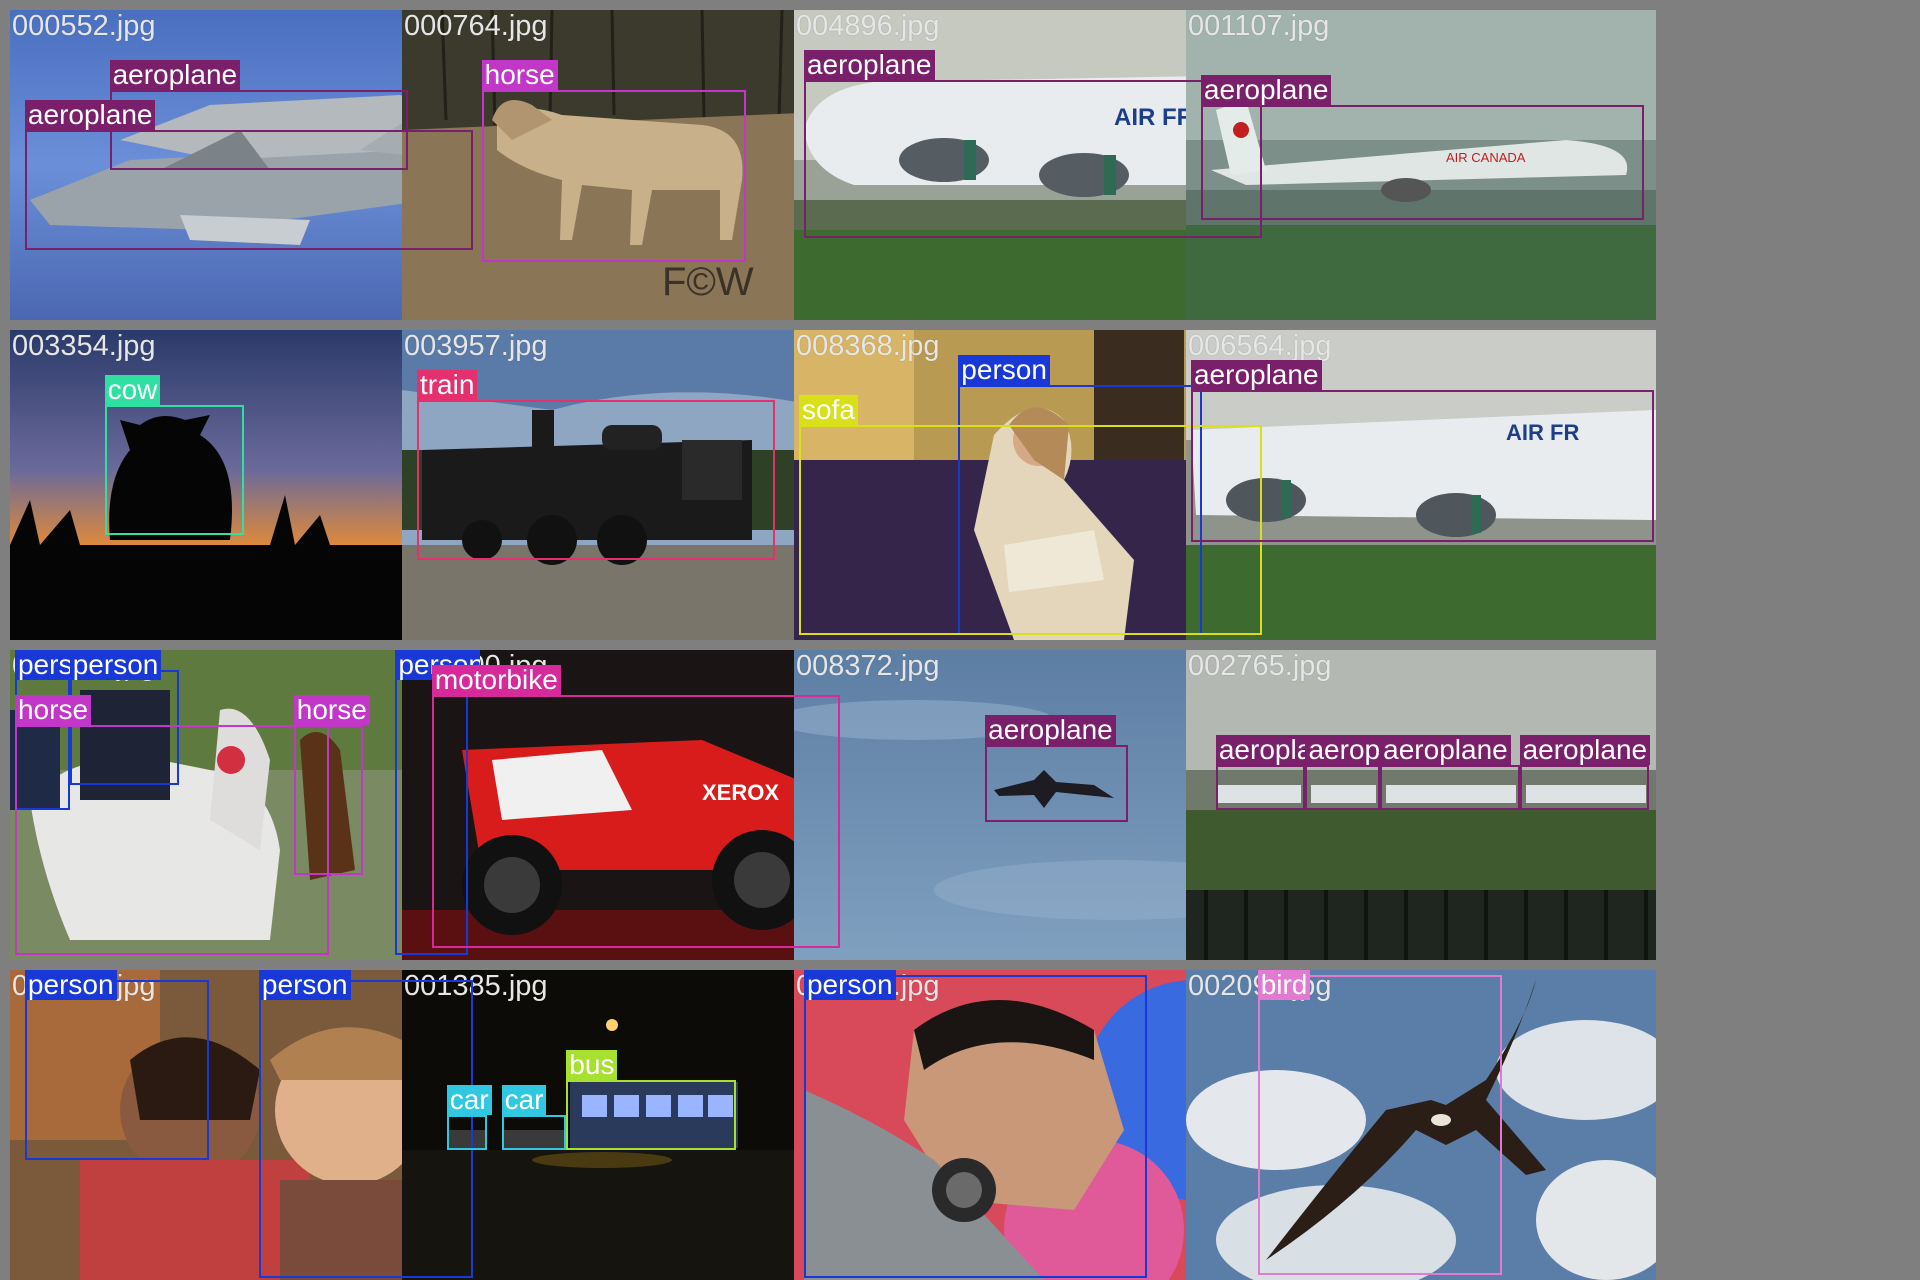 The width and height of the screenshot is (1920, 1280). I want to click on image-tile: 002678.jpgpersonpersonhorsehorseperson, so click(245, 805).